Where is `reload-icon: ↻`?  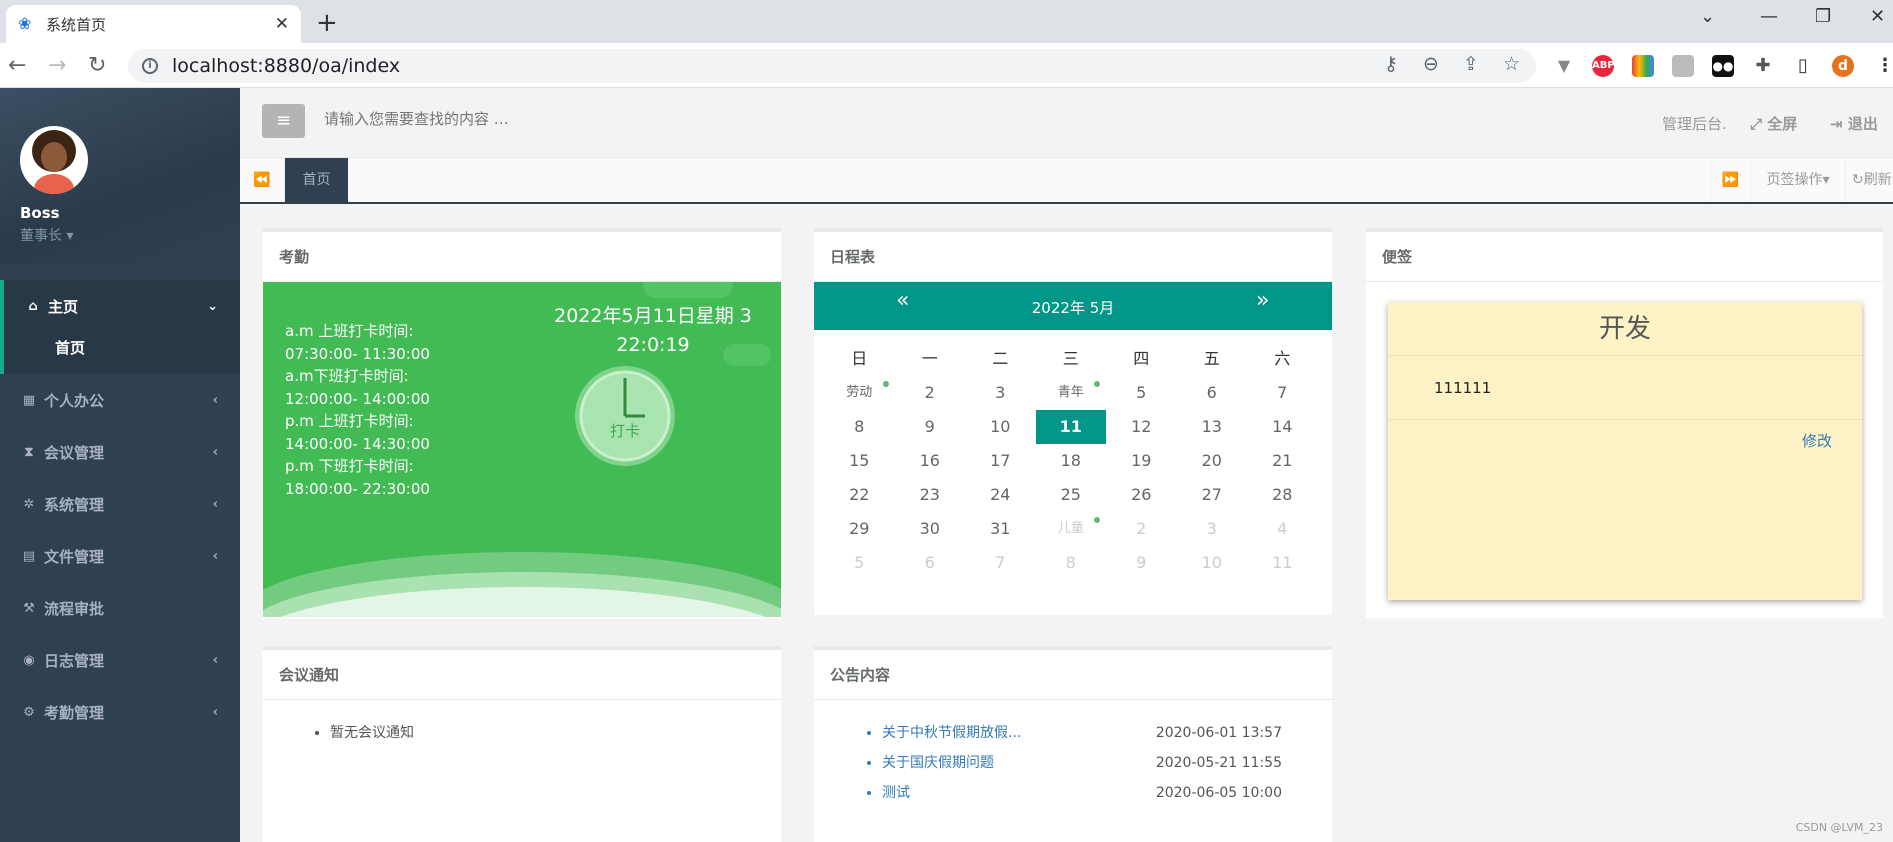 reload-icon: ↻ is located at coordinates (97, 65).